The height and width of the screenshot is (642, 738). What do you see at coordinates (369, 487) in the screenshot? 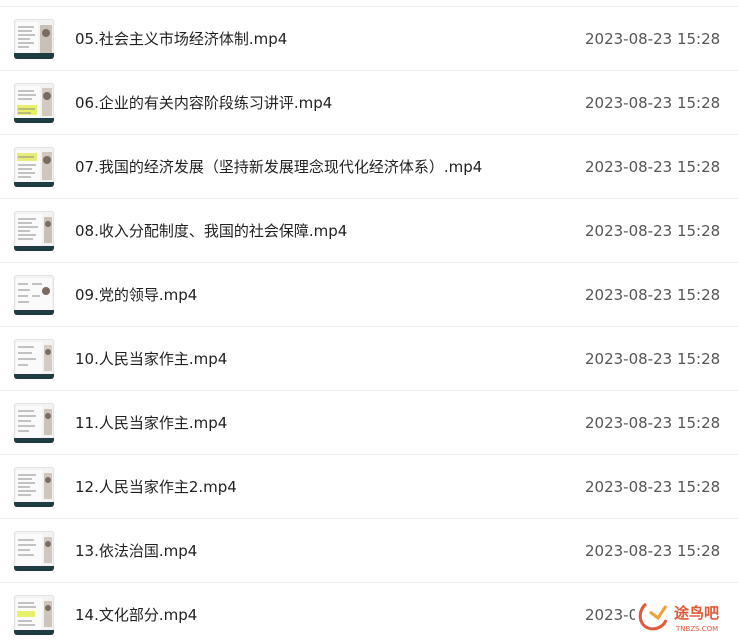
I see `file-row: 12.人民当家作主2.mp4 2023-08-23 15:28` at bounding box center [369, 487].